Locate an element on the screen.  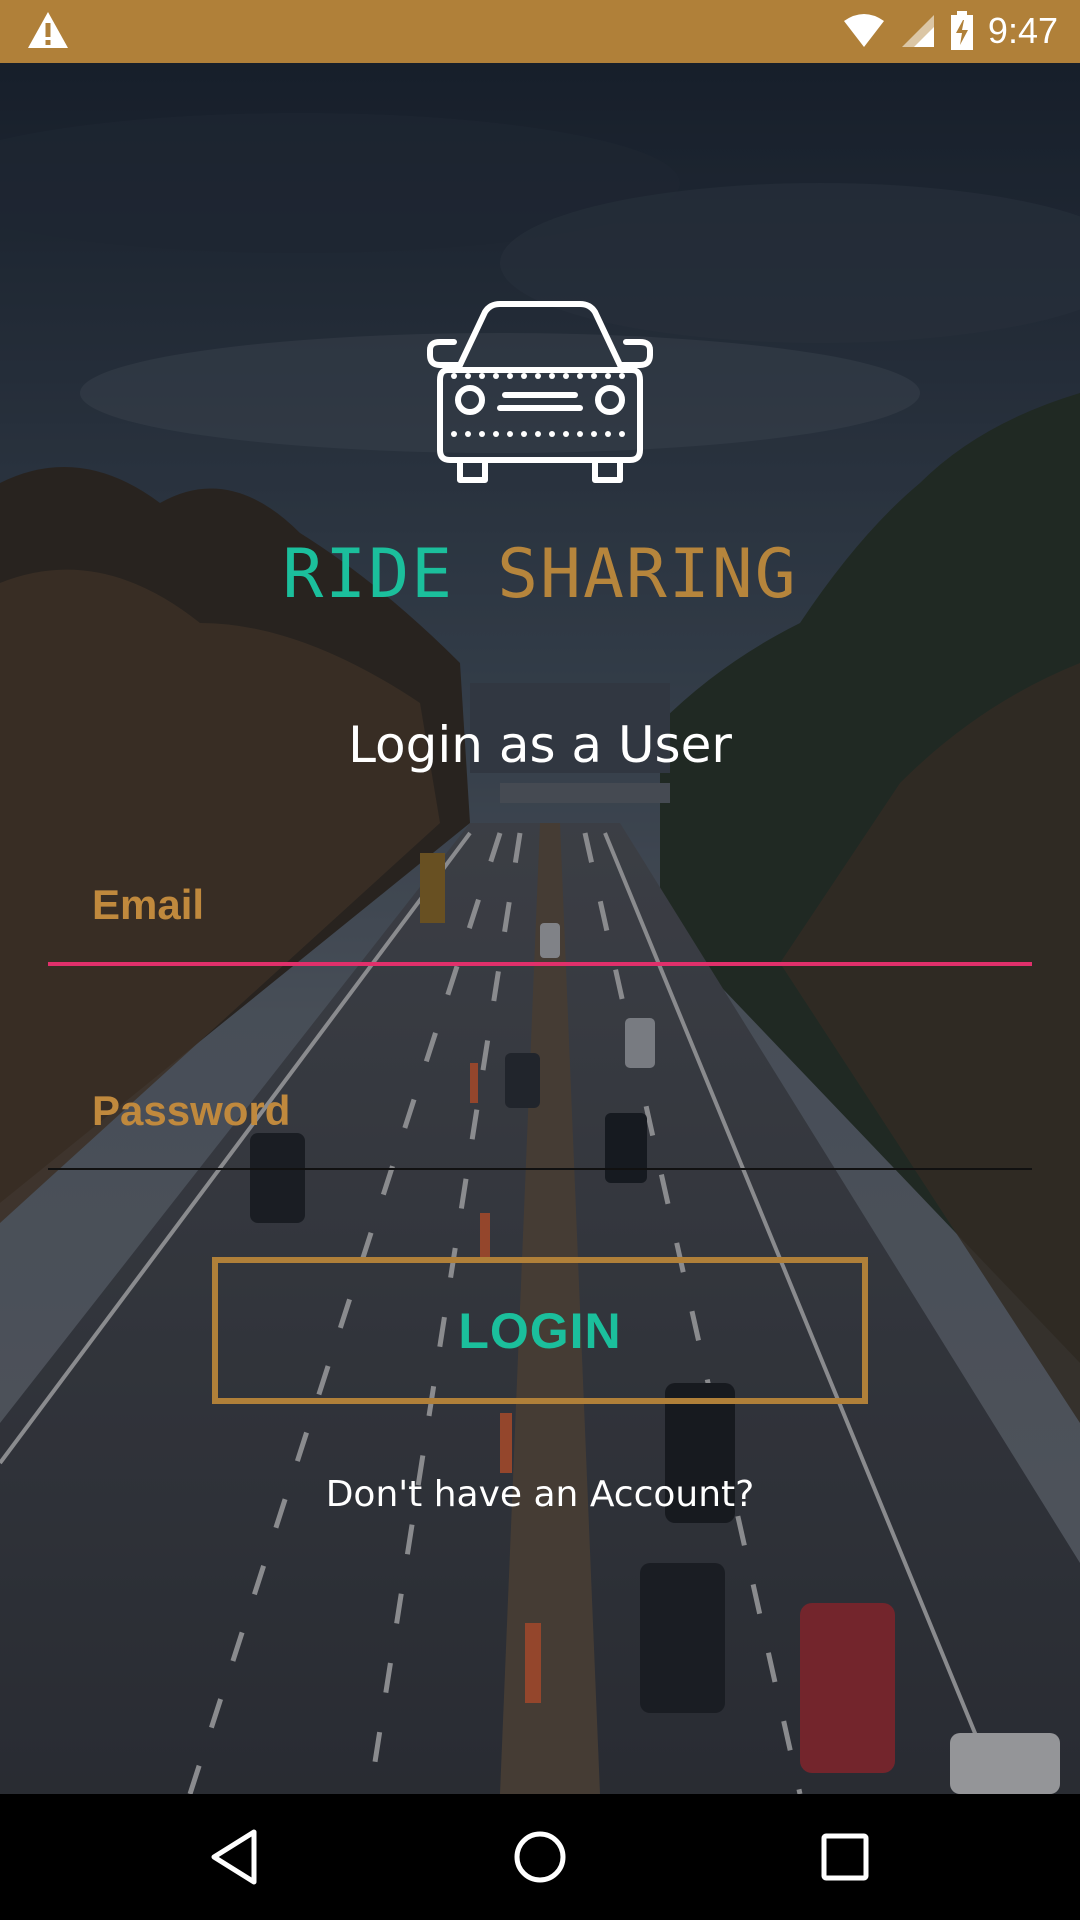
status-icons: 9:47 is located at coordinates (950, 31).